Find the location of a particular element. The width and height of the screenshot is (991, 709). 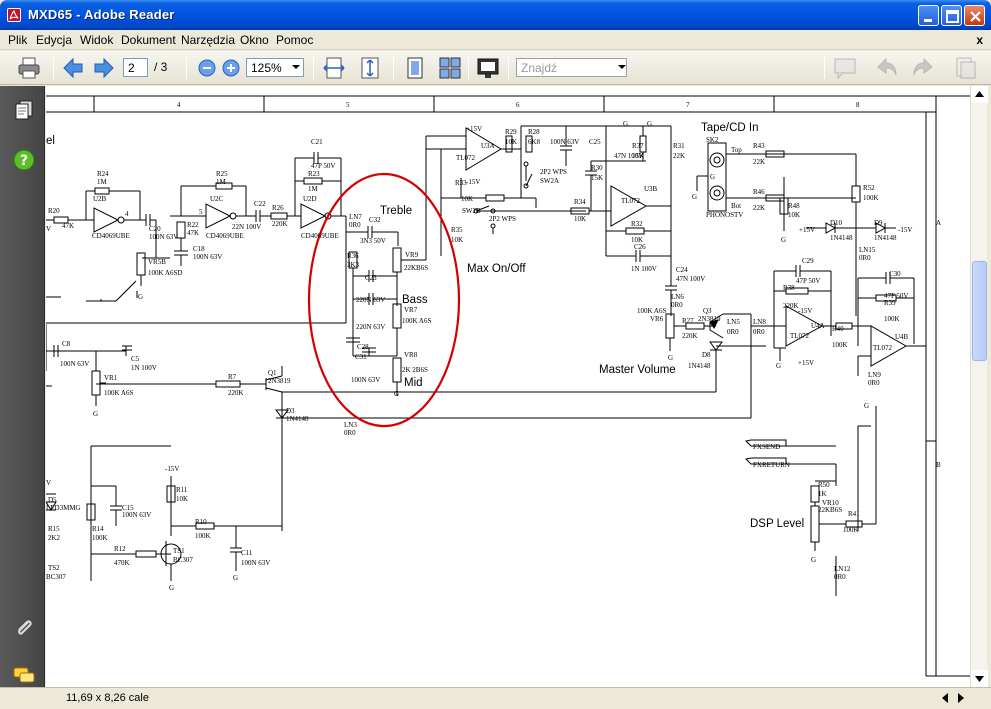

menu-dokument: Dokument is located at coordinates (148, 40).